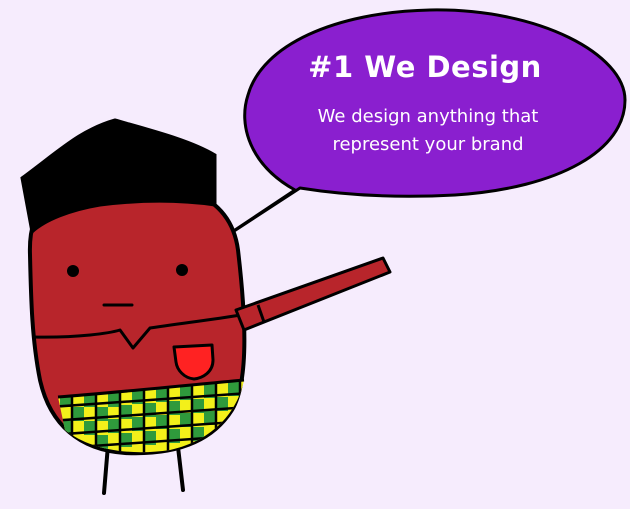 The height and width of the screenshot is (509, 630). Describe the element at coordinates (428, 116) in the screenshot. I see `bubble-line-1: We design anything that` at that location.